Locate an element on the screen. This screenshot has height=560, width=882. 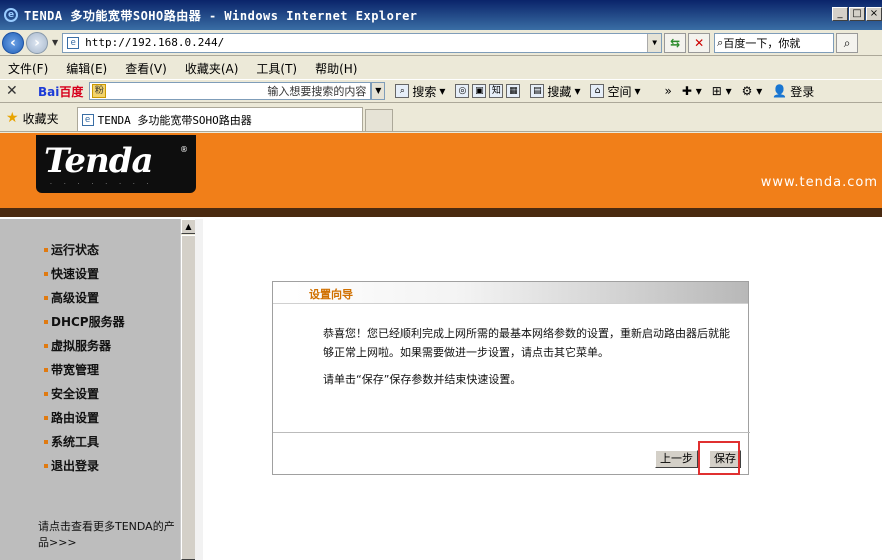
scroll-thumb is located at coordinates (188, 397).